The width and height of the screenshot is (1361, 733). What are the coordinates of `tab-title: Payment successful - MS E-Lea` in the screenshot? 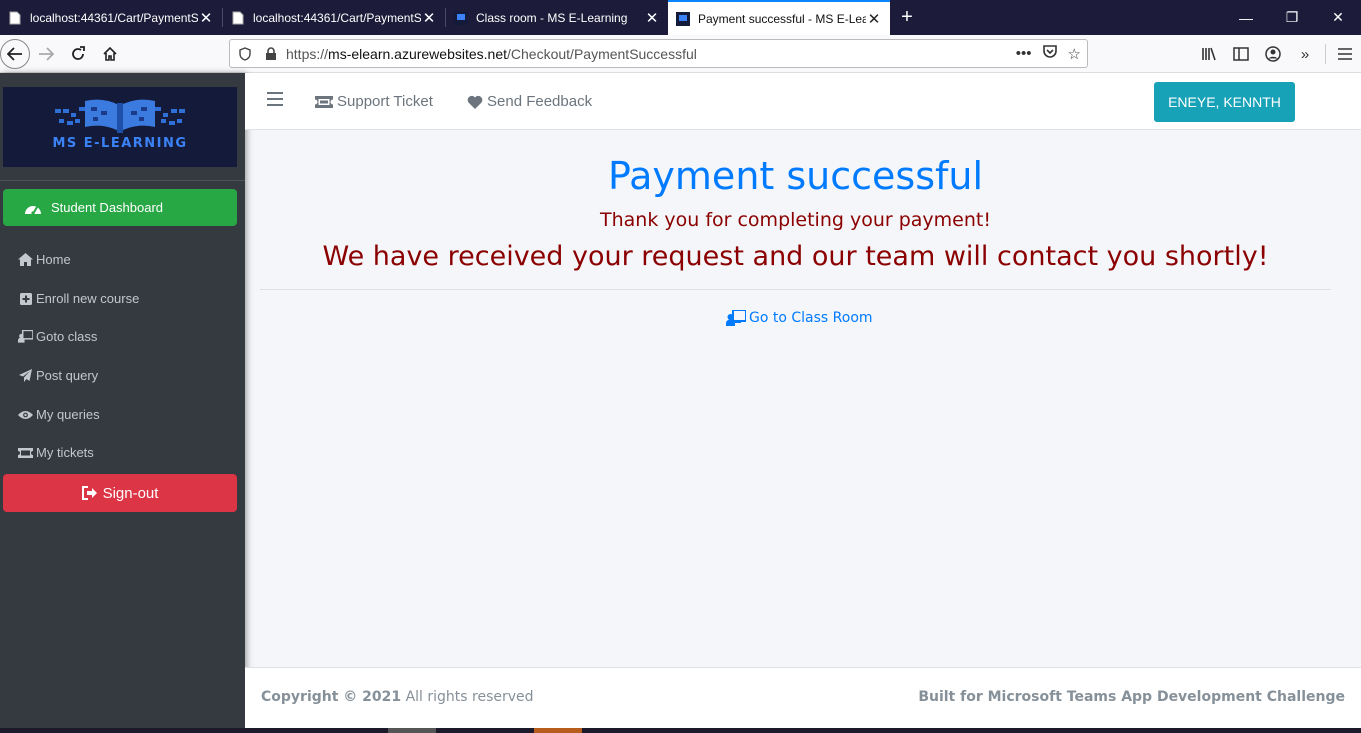 It's located at (782, 18).